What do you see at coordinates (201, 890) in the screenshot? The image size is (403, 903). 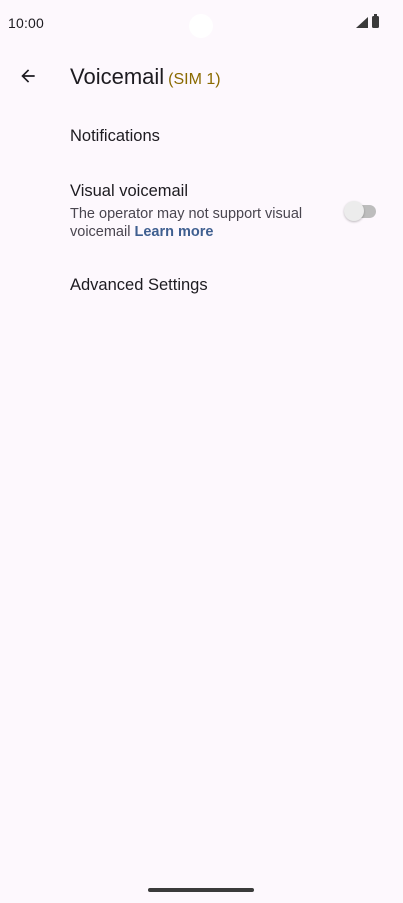 I see `gesture-nav-handle` at bounding box center [201, 890].